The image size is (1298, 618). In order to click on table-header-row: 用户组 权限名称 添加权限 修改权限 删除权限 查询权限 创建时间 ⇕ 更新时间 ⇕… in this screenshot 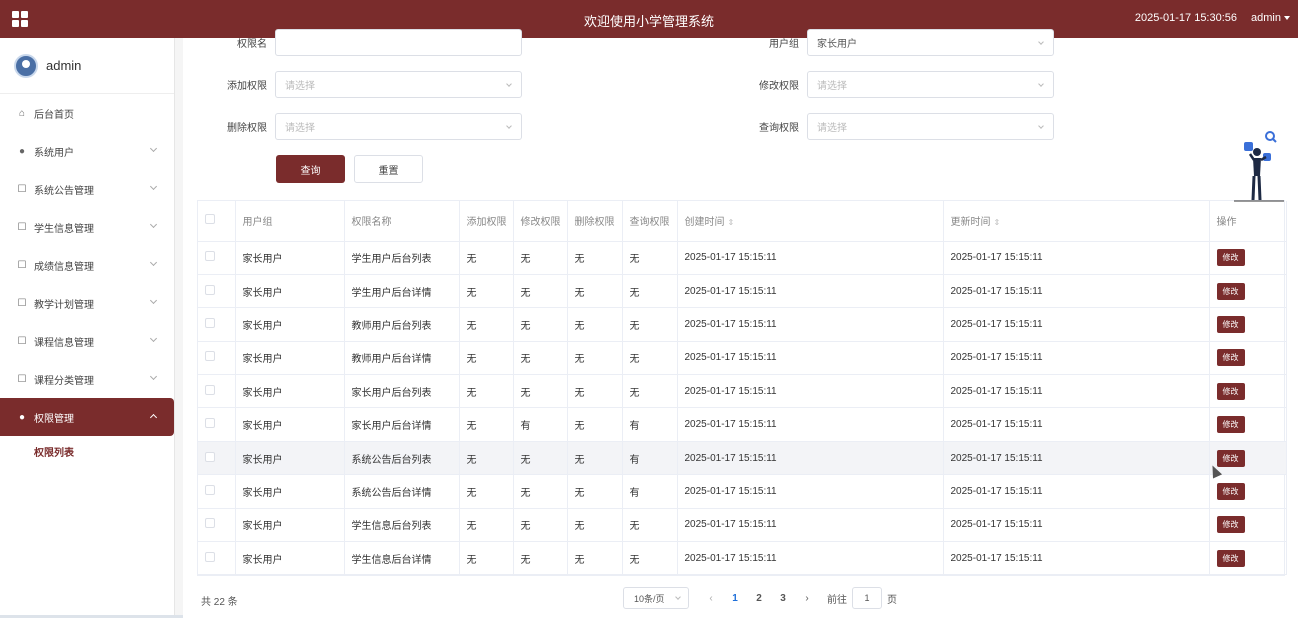, I will do `click(742, 221)`.